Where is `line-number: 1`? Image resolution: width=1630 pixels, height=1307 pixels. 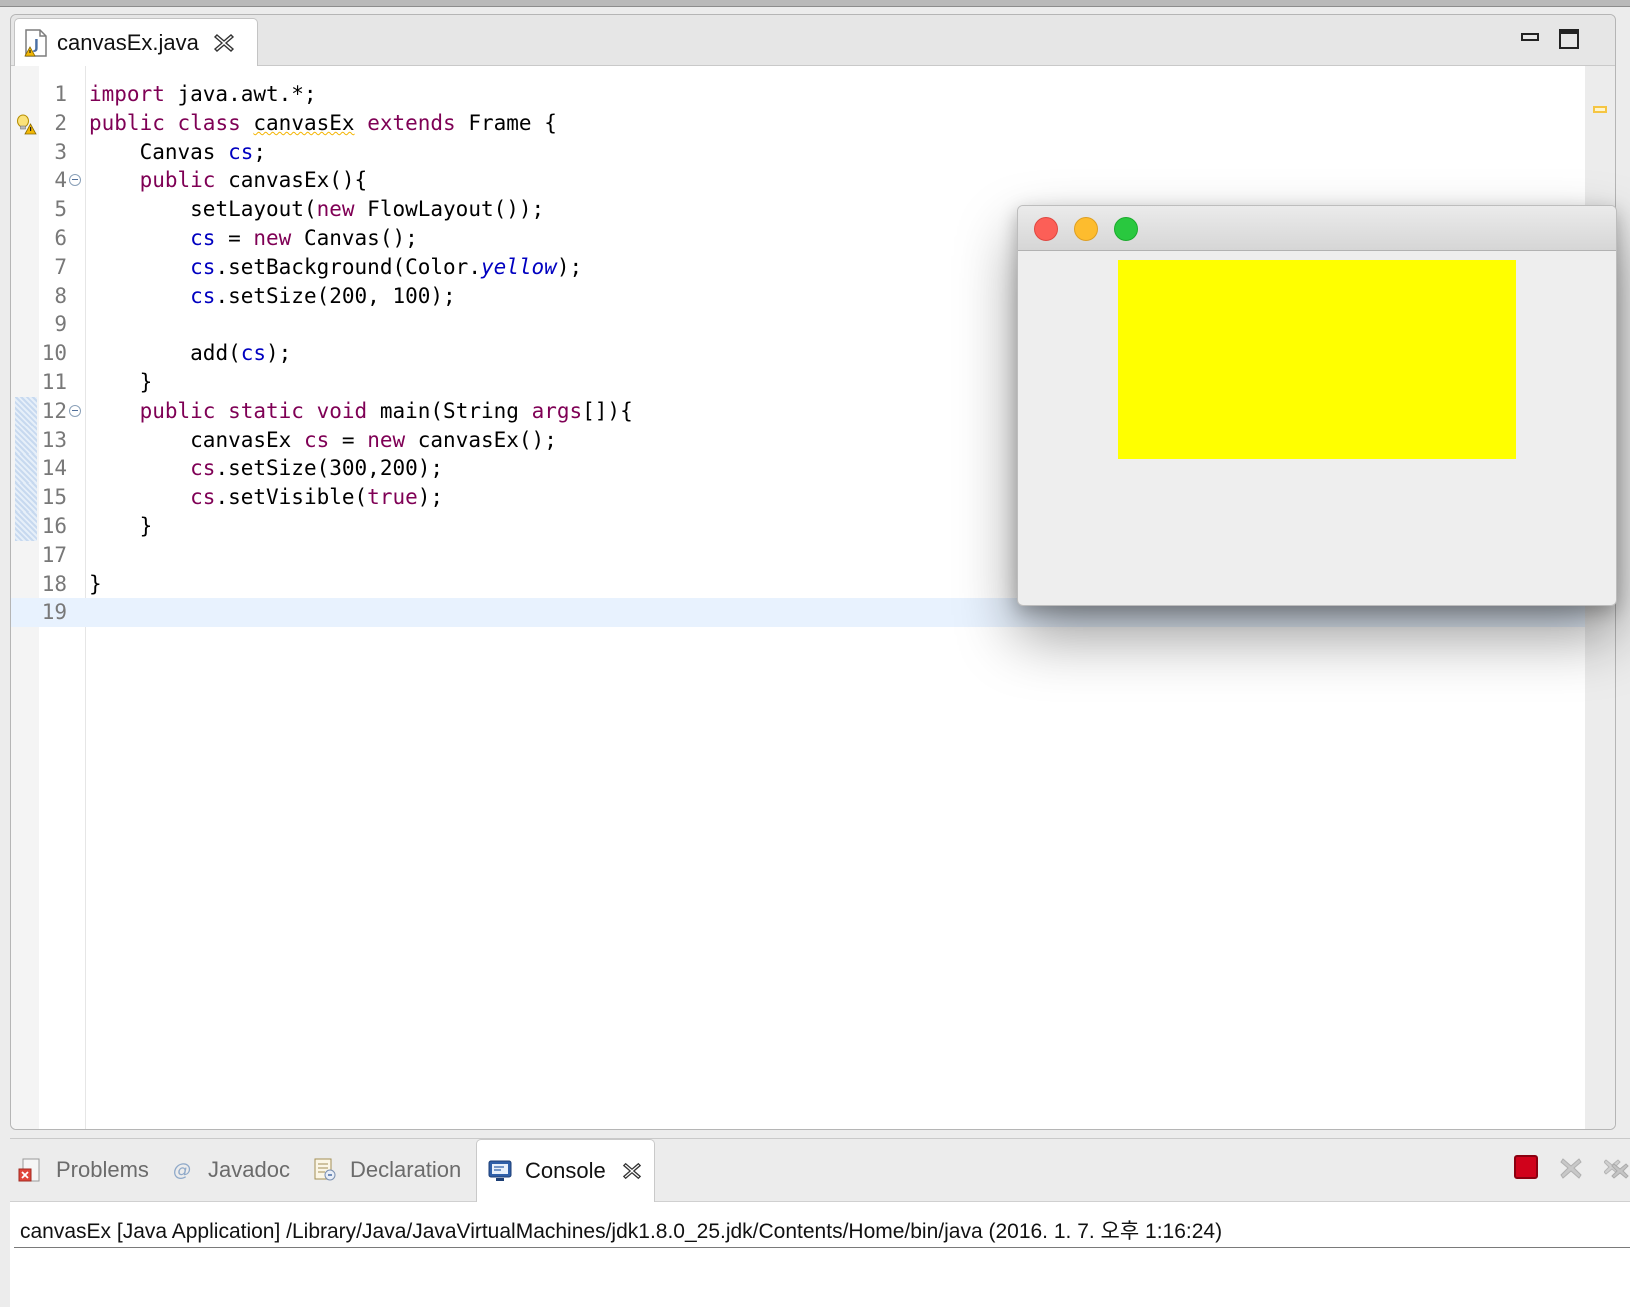 line-number: 1 is located at coordinates (60, 94).